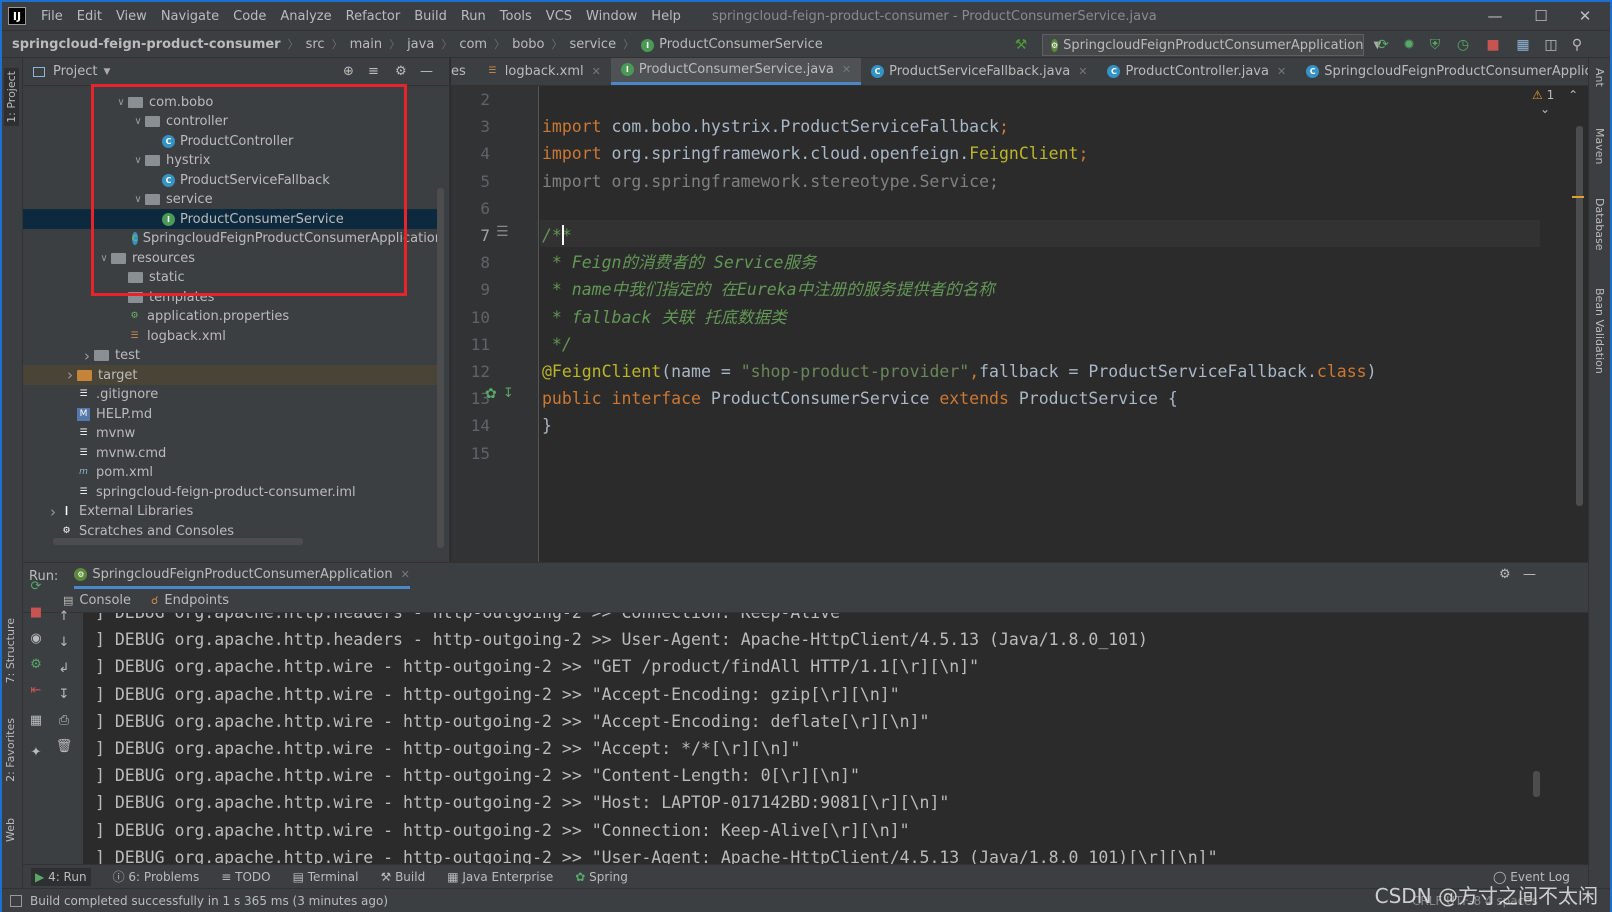 The height and width of the screenshot is (912, 1612). Describe the element at coordinates (61, 876) in the screenshot. I see `tab-run-tool: ▶ 4: Run` at that location.